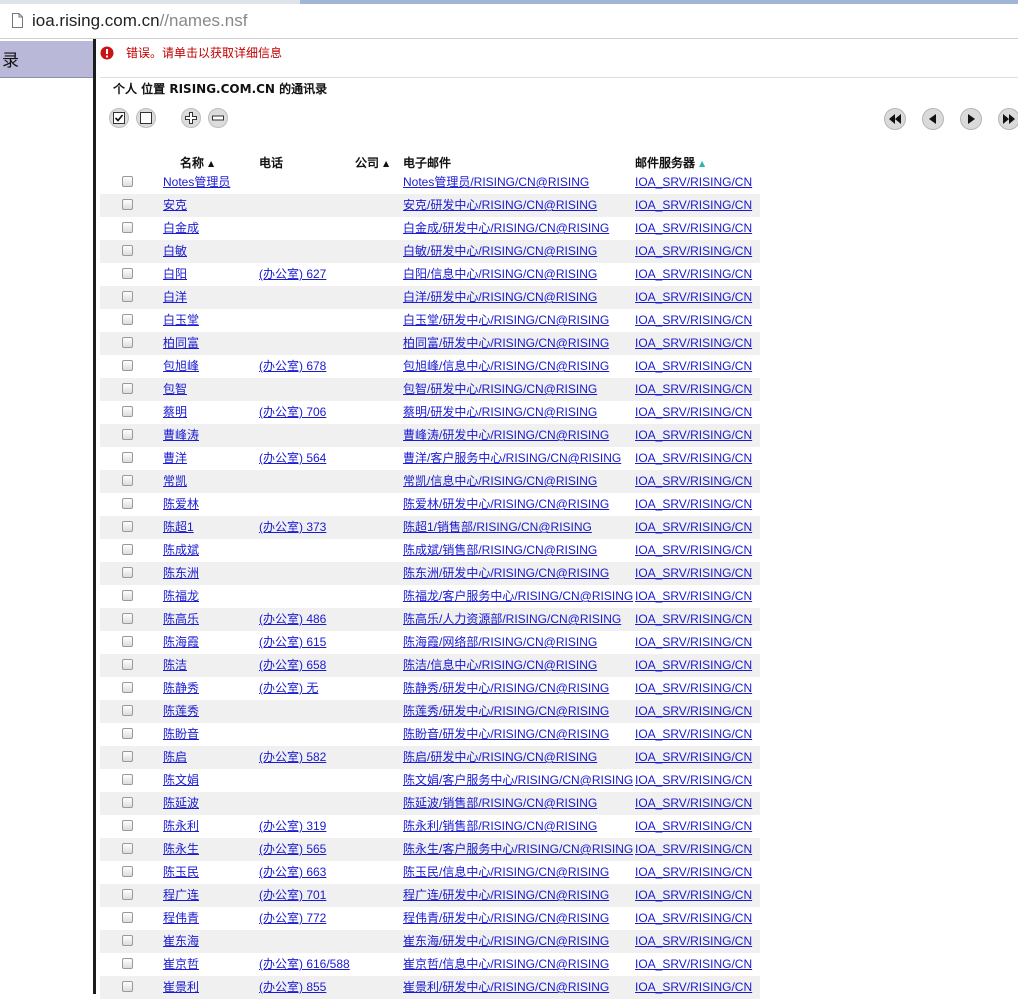 The width and height of the screenshot is (1018, 999). What do you see at coordinates (292, 274) in the screenshot?
I see `contact-phone-link: (办公室) 627` at bounding box center [292, 274].